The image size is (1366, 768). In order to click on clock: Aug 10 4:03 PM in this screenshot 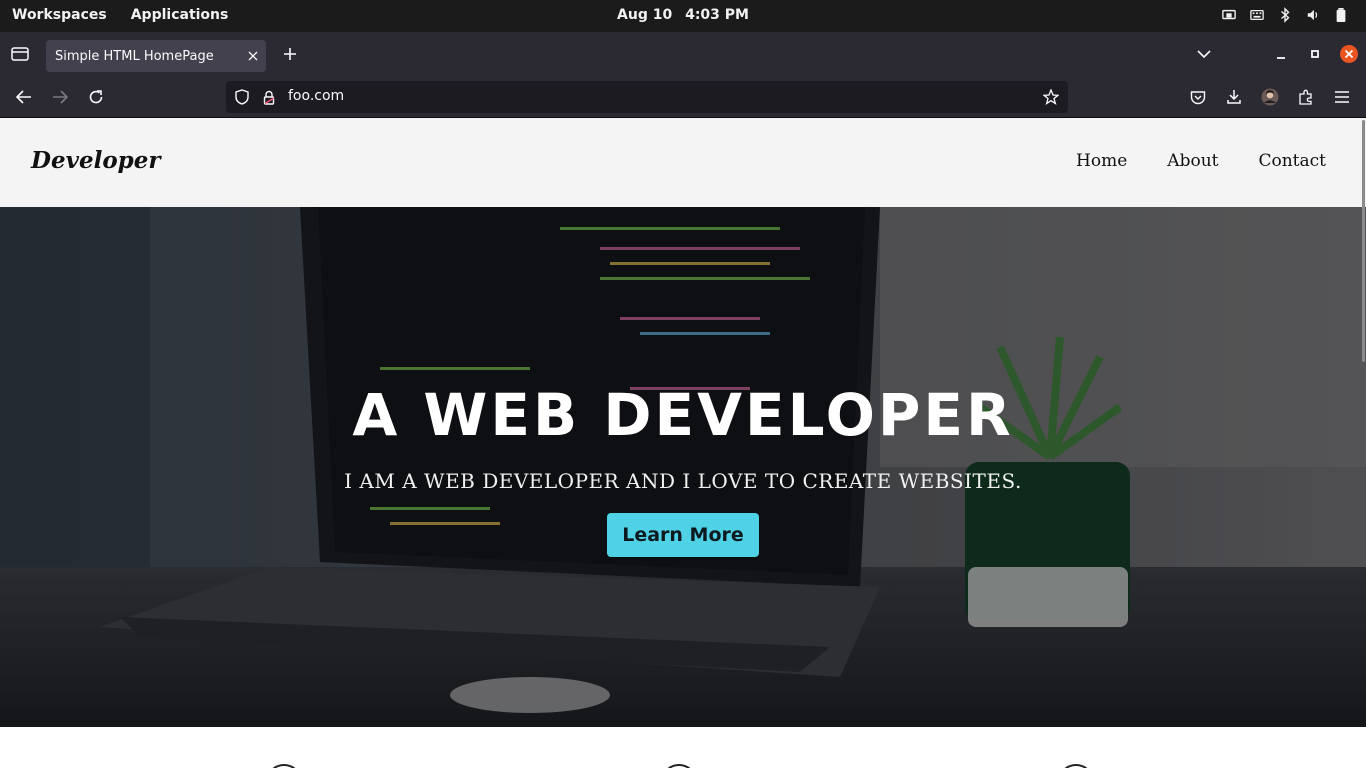, I will do `click(683, 15)`.